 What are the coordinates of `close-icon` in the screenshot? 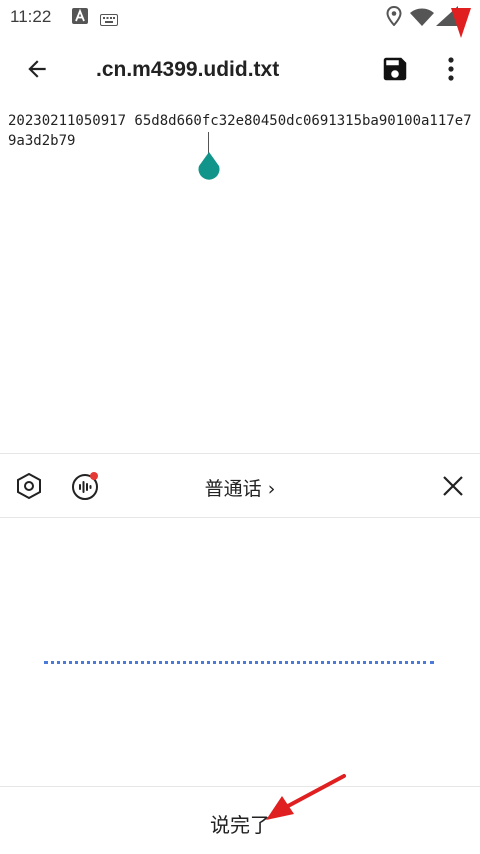 It's located at (453, 488).